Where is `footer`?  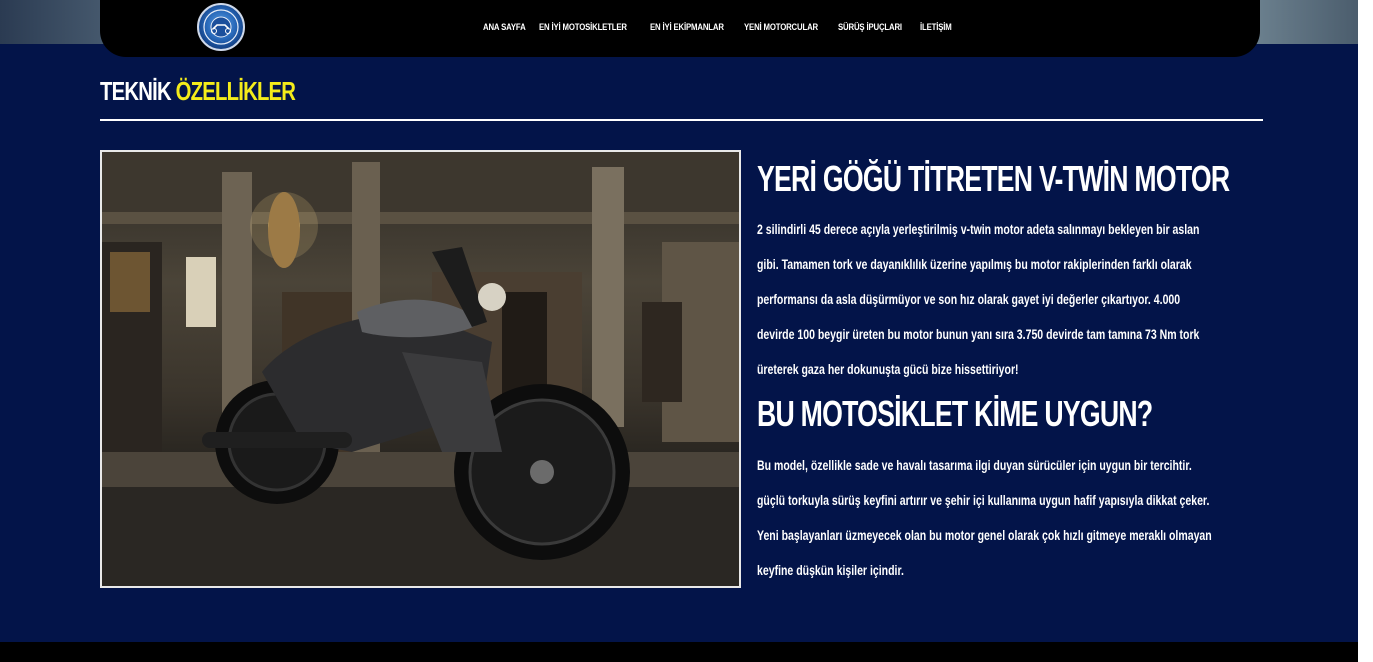
footer is located at coordinates (679, 652).